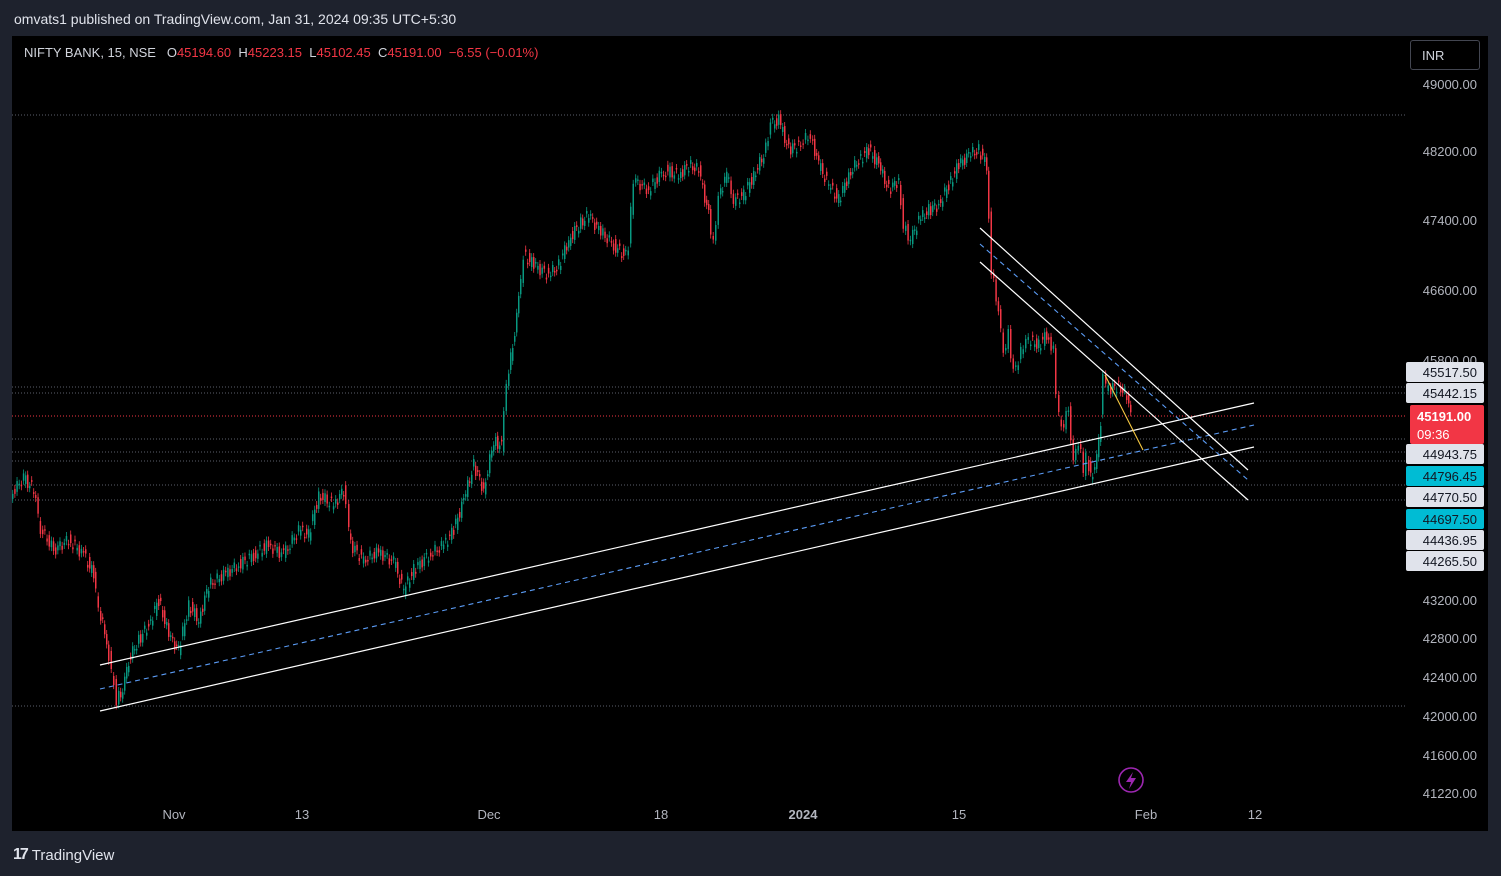 The width and height of the screenshot is (1501, 876). What do you see at coordinates (1445, 55) in the screenshot?
I see `currency-button: INR` at bounding box center [1445, 55].